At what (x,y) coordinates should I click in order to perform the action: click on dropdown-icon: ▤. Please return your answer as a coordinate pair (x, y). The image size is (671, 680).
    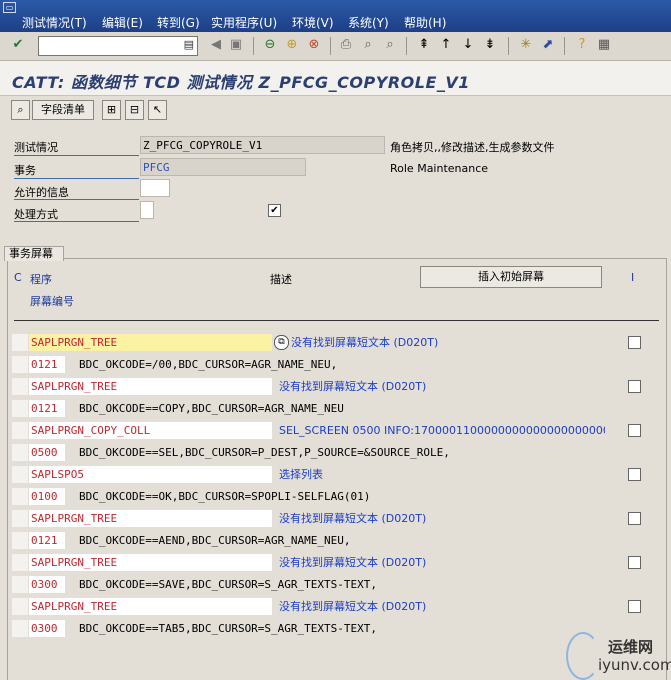
    Looking at the image, I should click on (189, 44).